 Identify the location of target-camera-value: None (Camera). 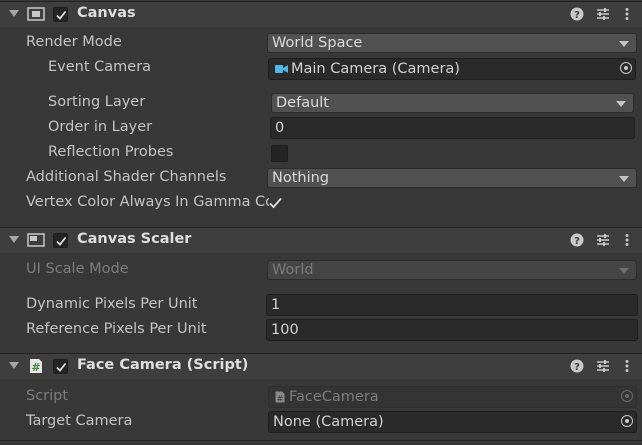
(328, 422).